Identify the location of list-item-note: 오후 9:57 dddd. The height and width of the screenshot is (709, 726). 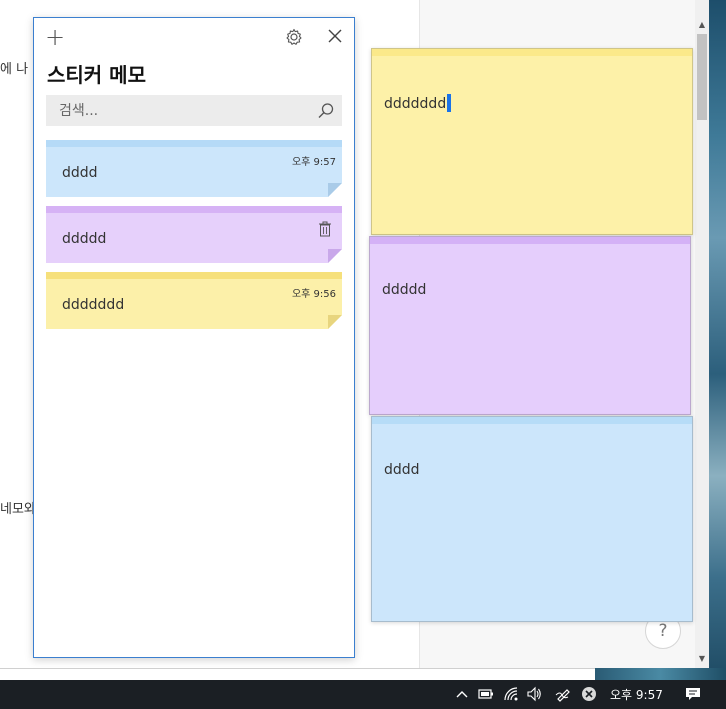
(194, 168).